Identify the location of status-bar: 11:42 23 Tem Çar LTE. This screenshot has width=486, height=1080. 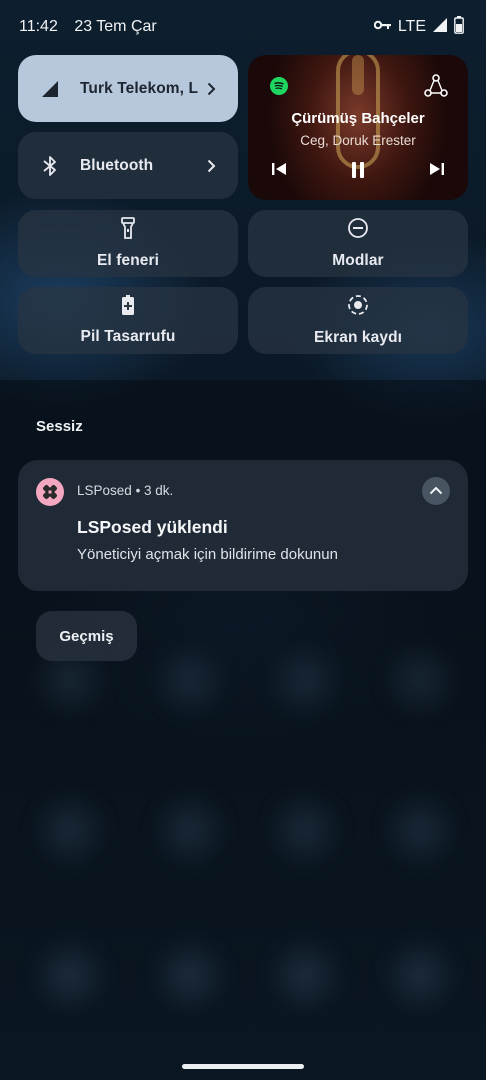
(243, 27).